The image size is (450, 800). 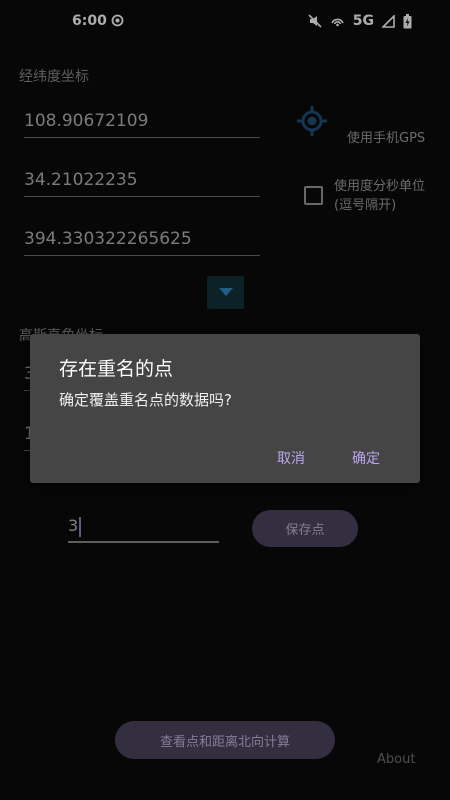 What do you see at coordinates (291, 458) in the screenshot?
I see `dialog-cancel-button: 取消` at bounding box center [291, 458].